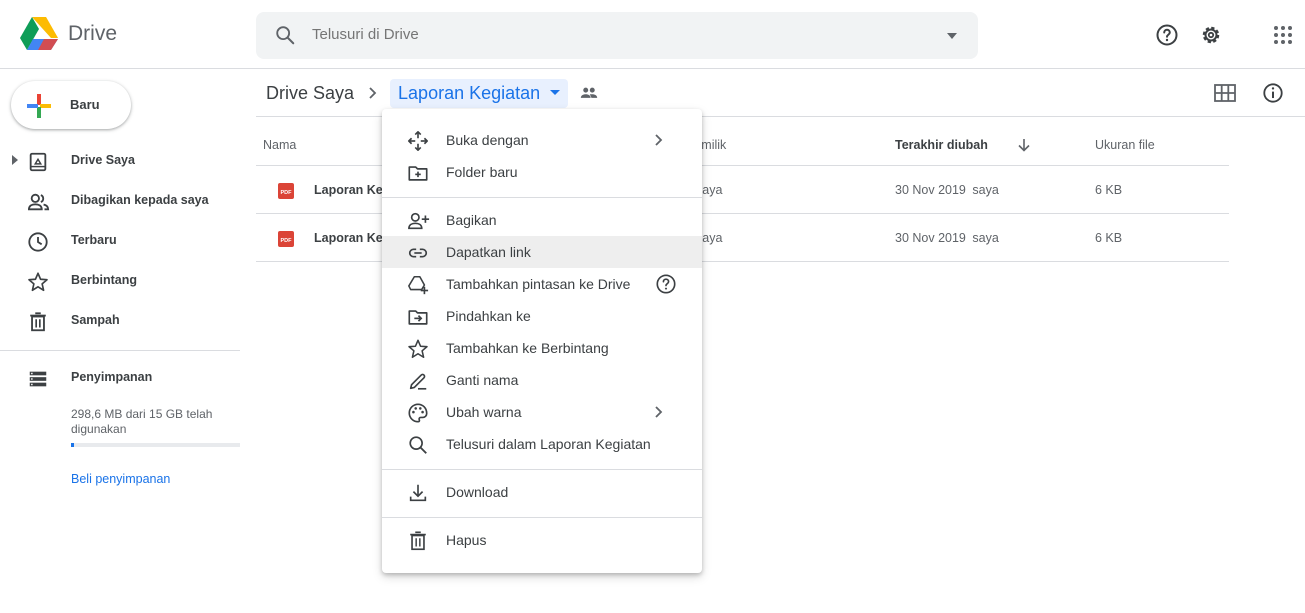 This screenshot has width=1305, height=613. Describe the element at coordinates (39, 33) in the screenshot. I see `drive-logo-icon` at that location.